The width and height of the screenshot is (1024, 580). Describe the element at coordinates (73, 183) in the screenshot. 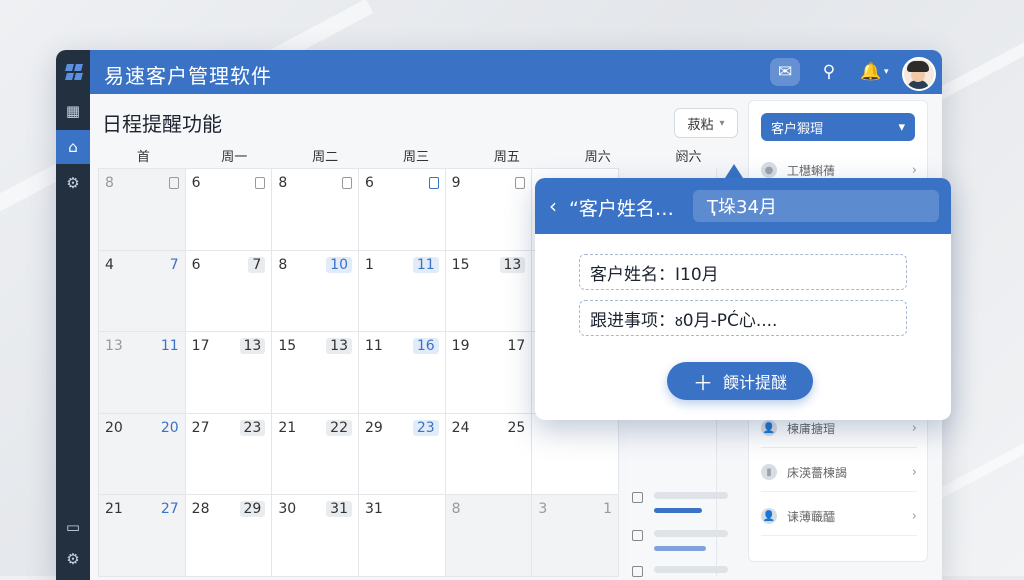

I see `gear-icon: ⚙` at that location.